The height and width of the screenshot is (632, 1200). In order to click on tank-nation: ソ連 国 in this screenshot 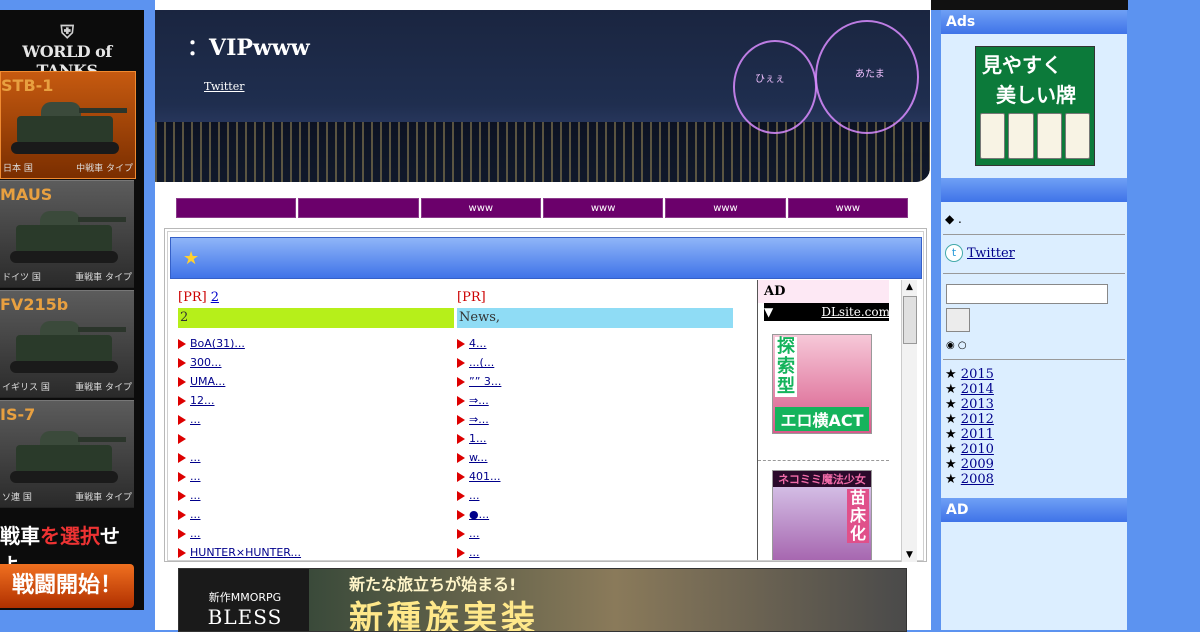, I will do `click(17, 498)`.